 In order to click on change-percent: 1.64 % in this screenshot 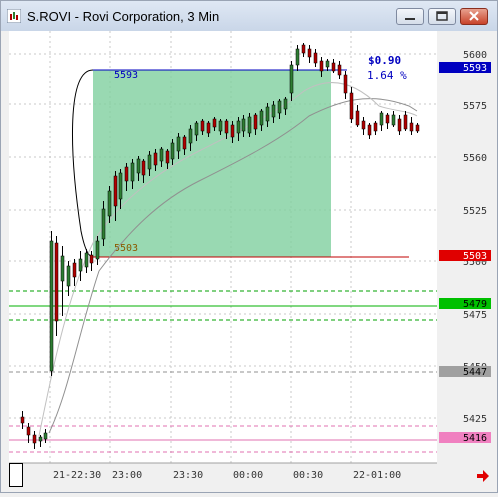, I will do `click(387, 75)`.